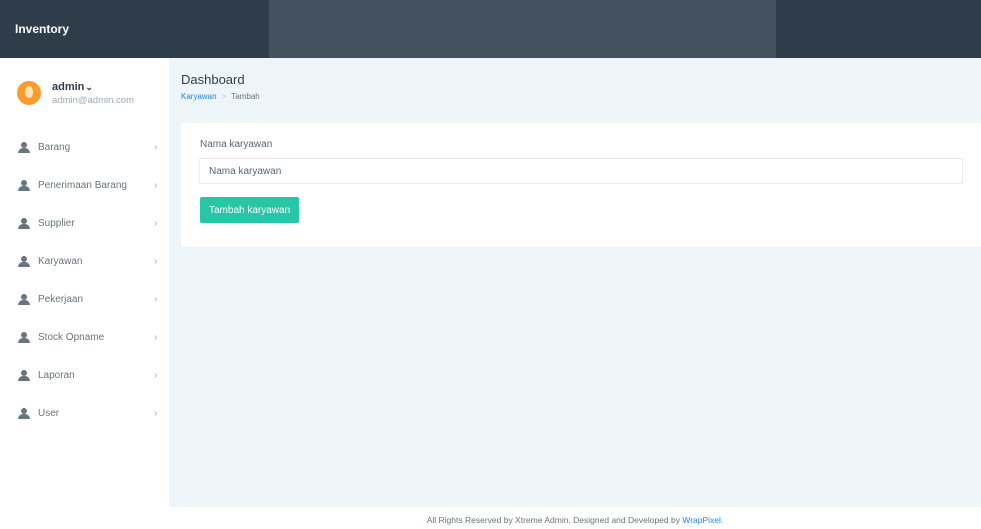  I want to click on profile-email: admin@admin.com, so click(93, 100).